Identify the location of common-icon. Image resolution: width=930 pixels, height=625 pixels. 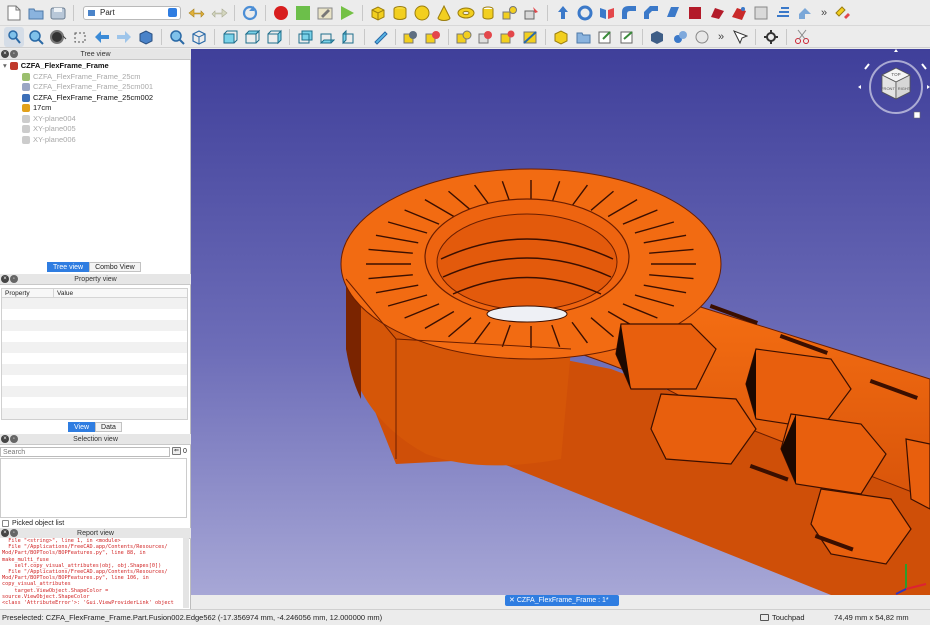
(486, 37).